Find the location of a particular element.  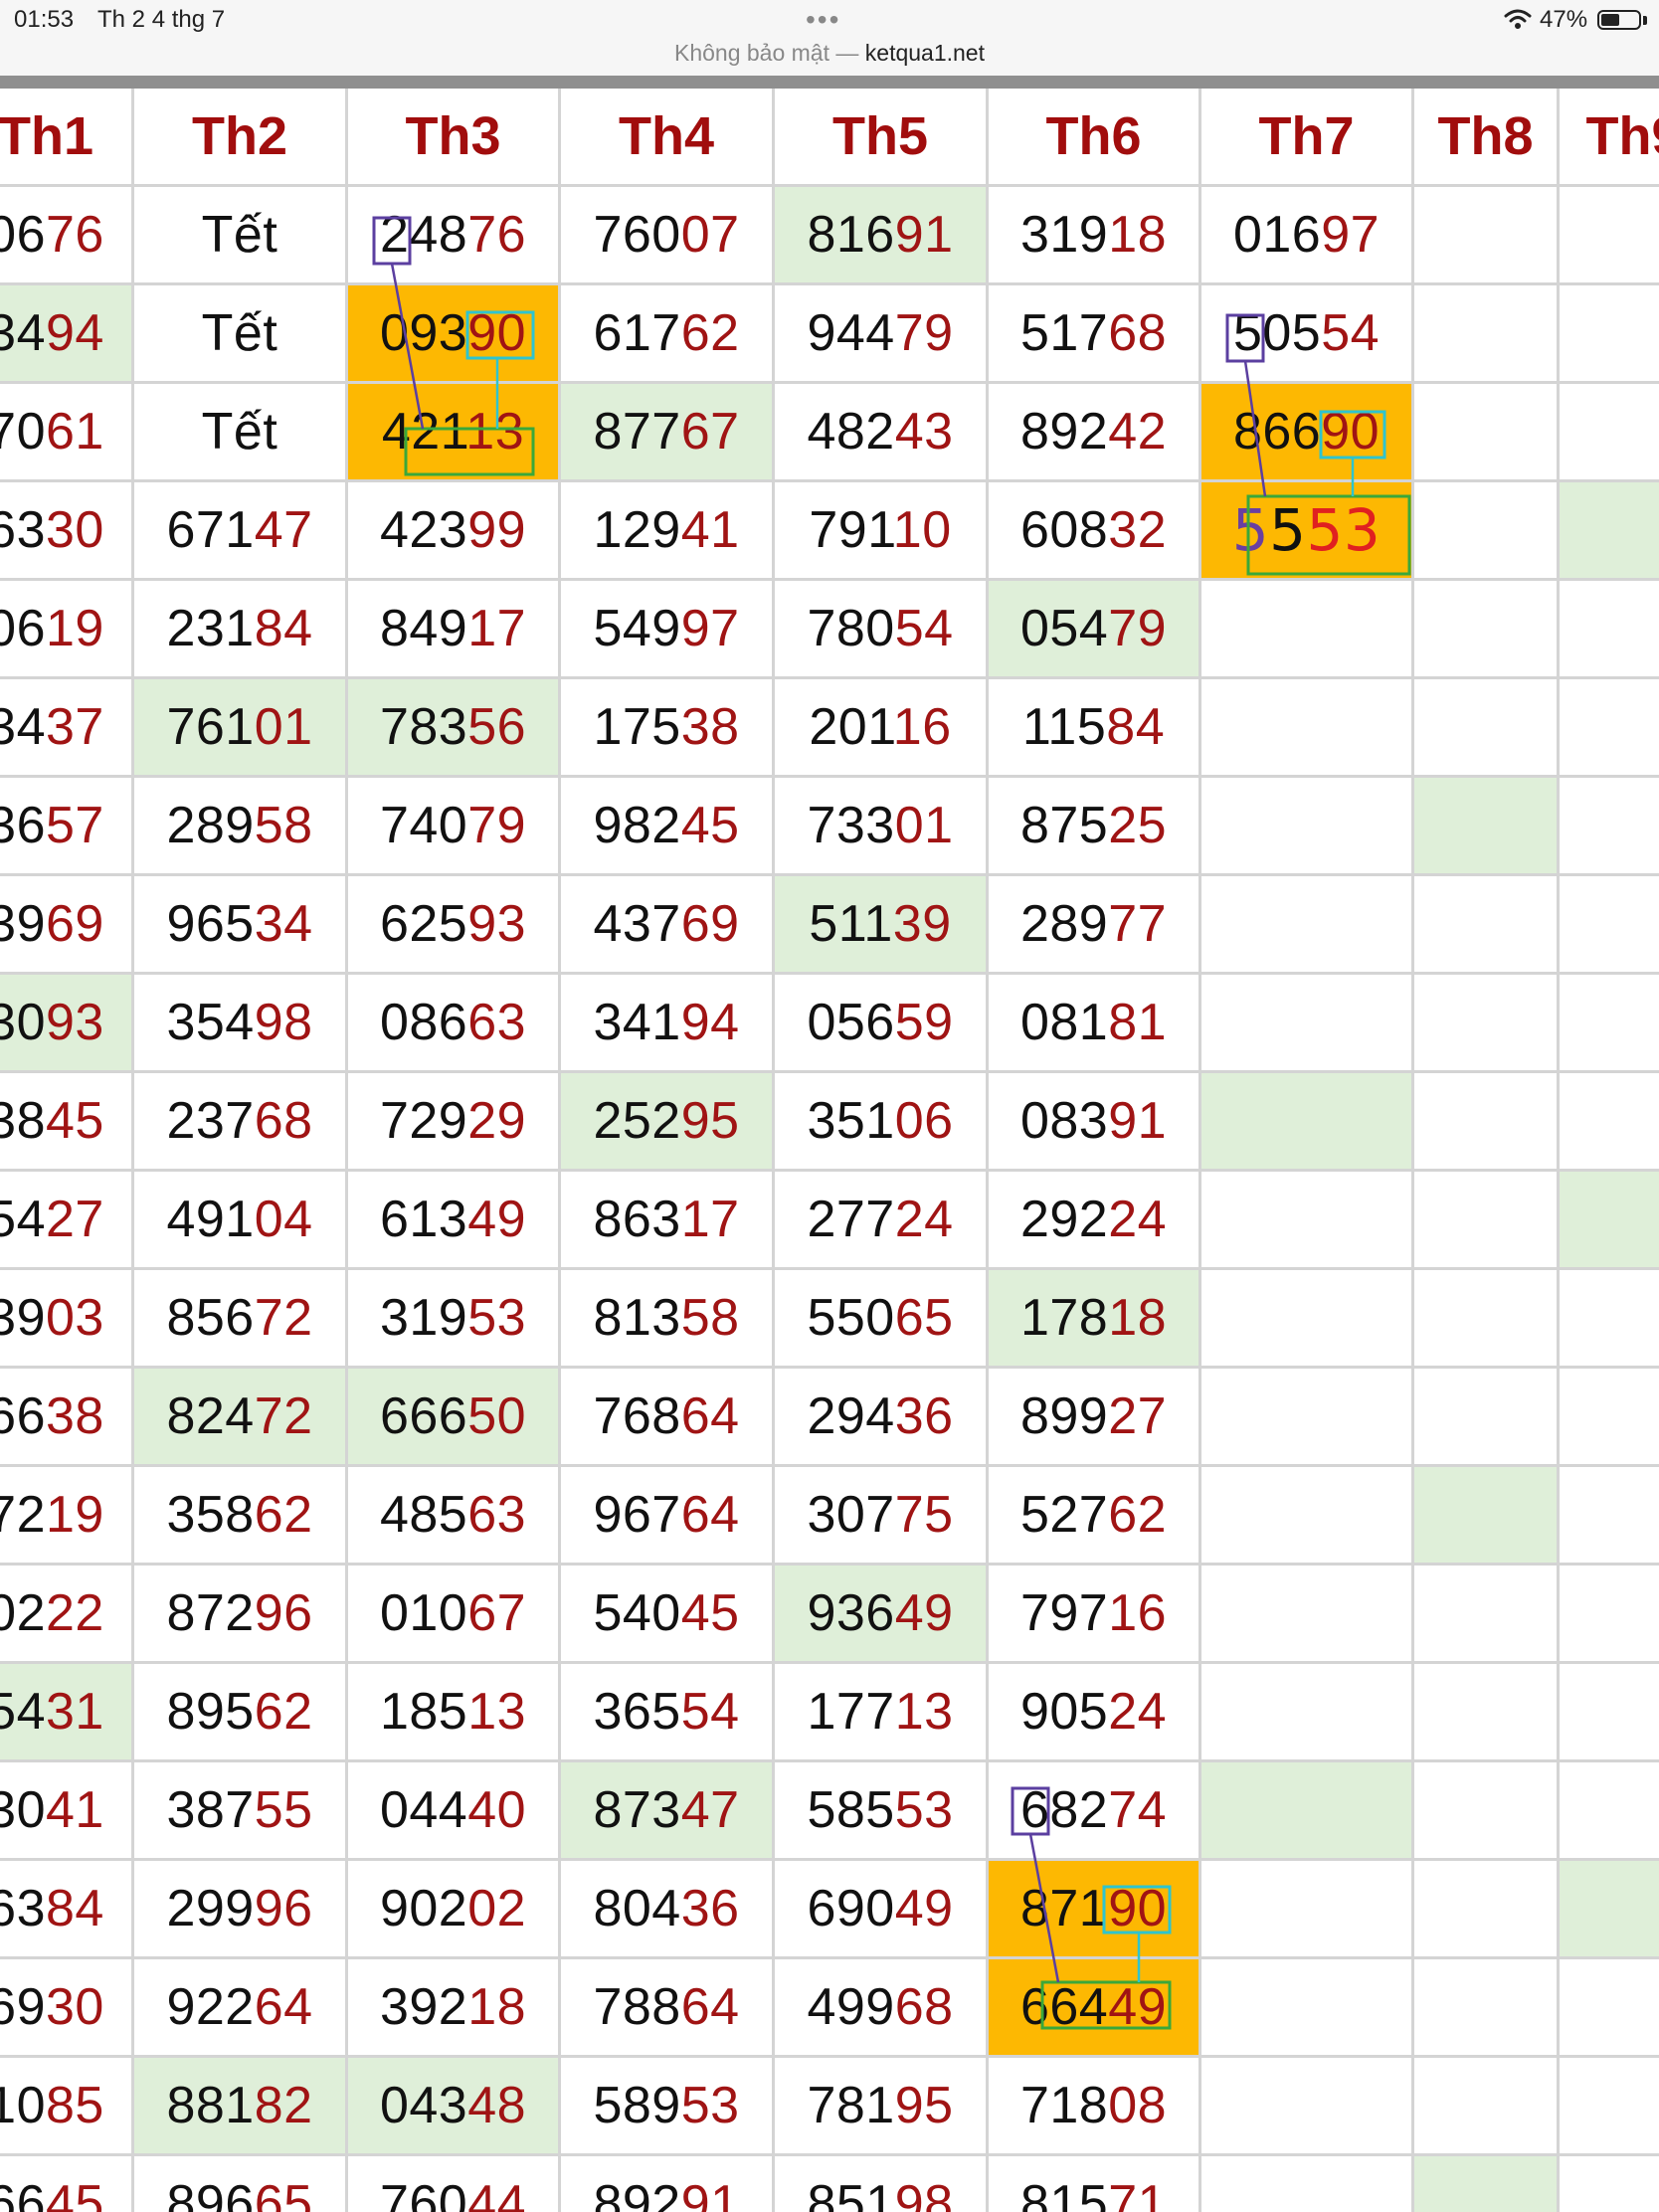

result-number: 94479 is located at coordinates (880, 333).